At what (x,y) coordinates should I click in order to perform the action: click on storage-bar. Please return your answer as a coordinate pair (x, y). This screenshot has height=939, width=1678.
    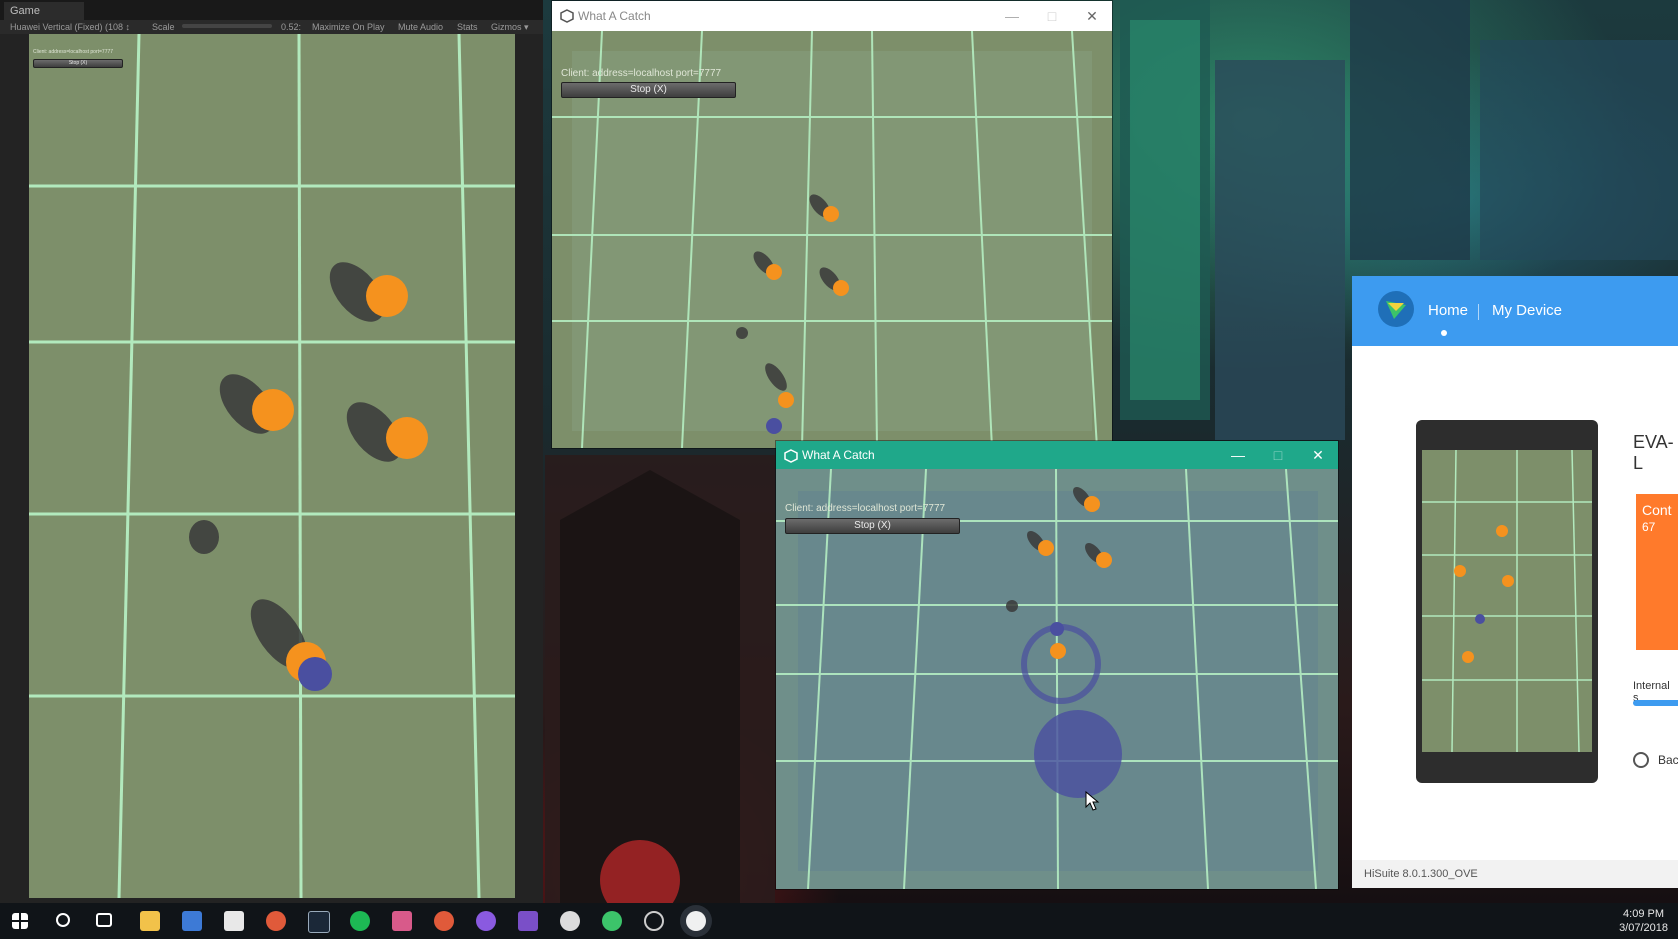
    Looking at the image, I should click on (1655, 703).